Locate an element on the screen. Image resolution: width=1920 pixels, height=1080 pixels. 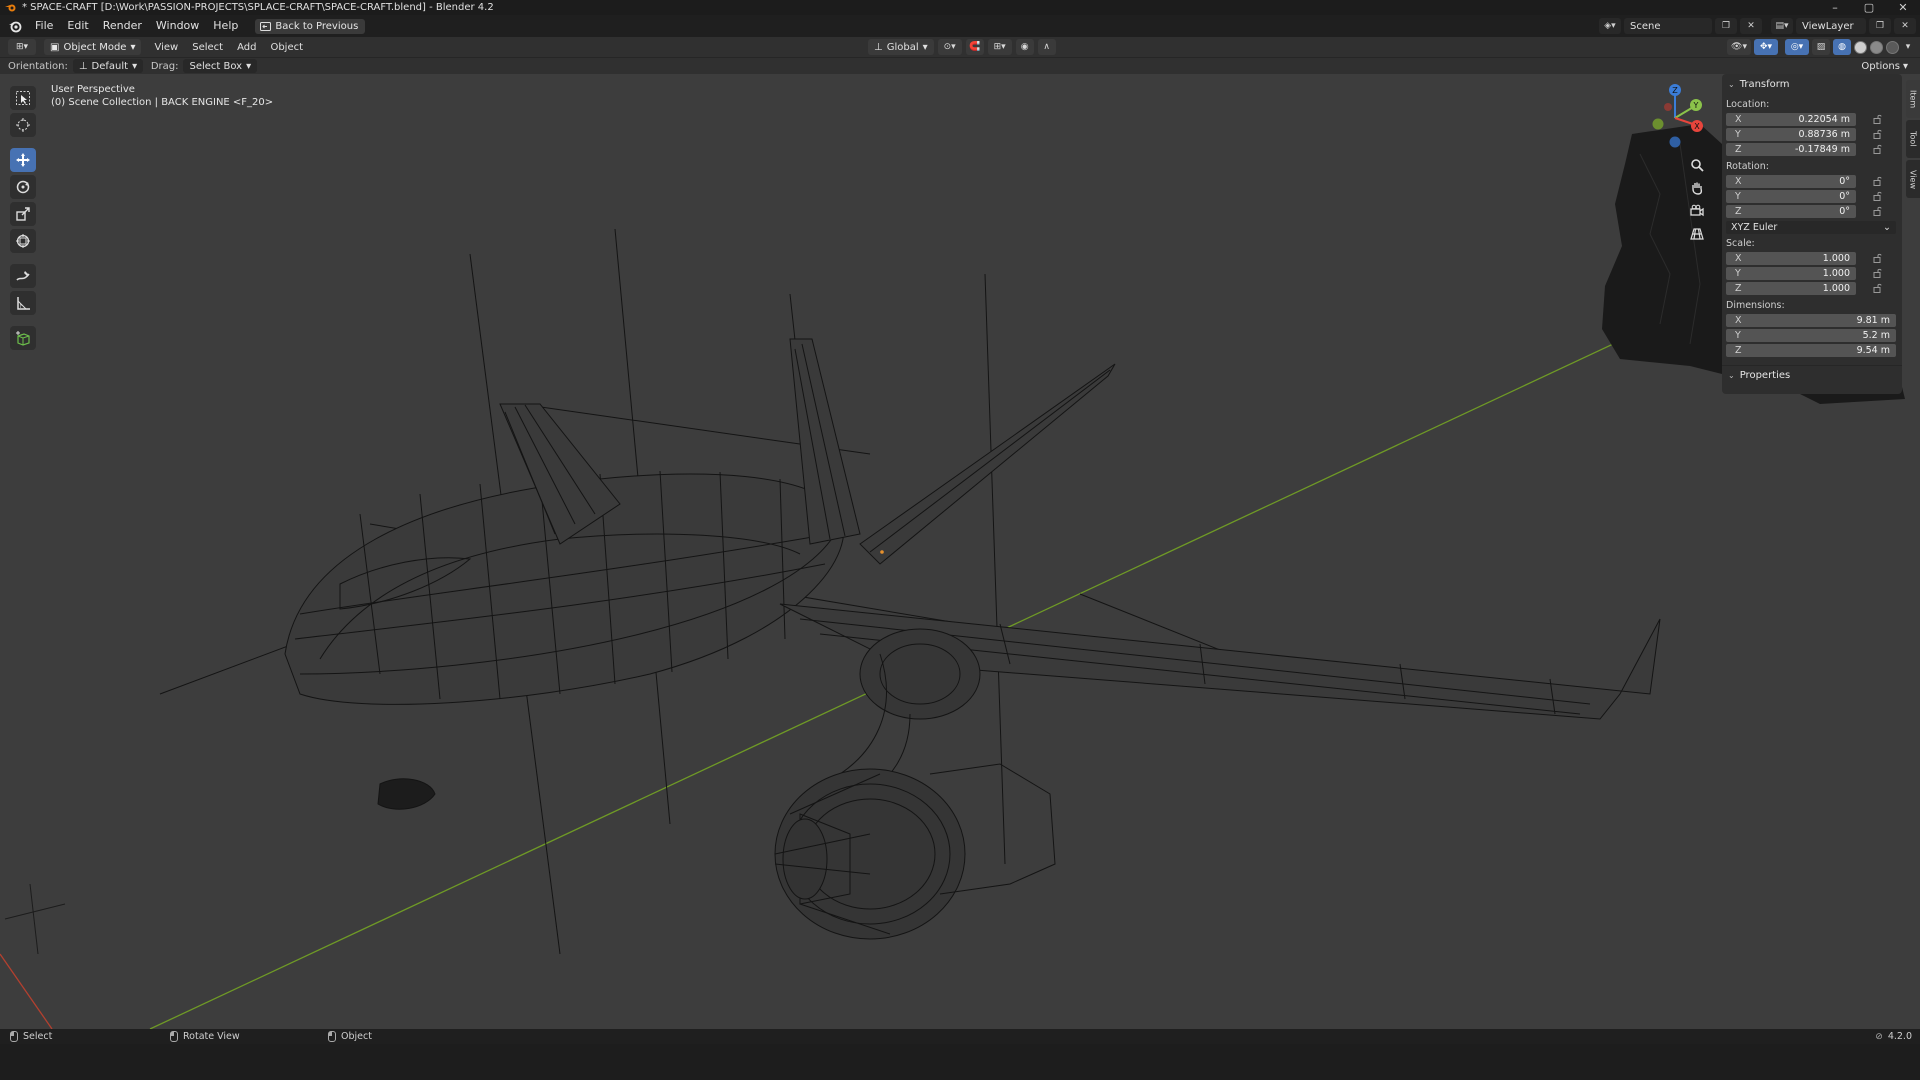
minimize-button: – is located at coordinates (1835, 7).